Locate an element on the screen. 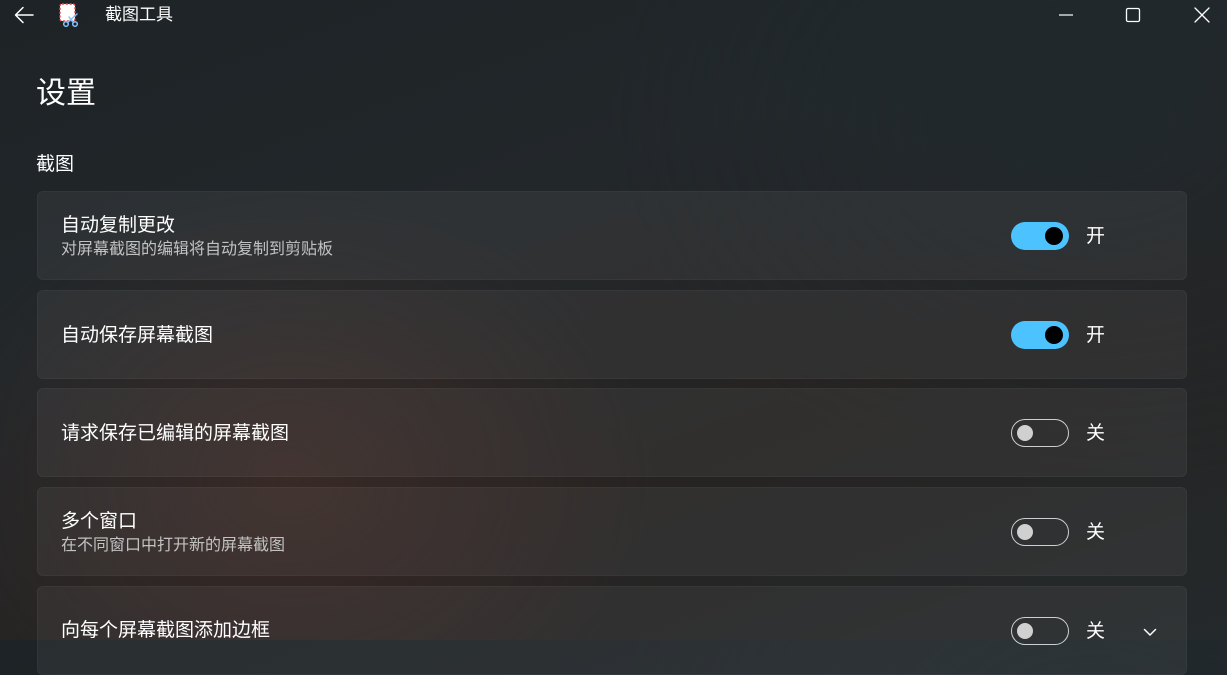 Image resolution: width=1227 pixels, height=675 pixels. setting-text: 自动复制更改 对屏幕截图的编辑将自动复制到剪贴板 is located at coordinates (197, 235).